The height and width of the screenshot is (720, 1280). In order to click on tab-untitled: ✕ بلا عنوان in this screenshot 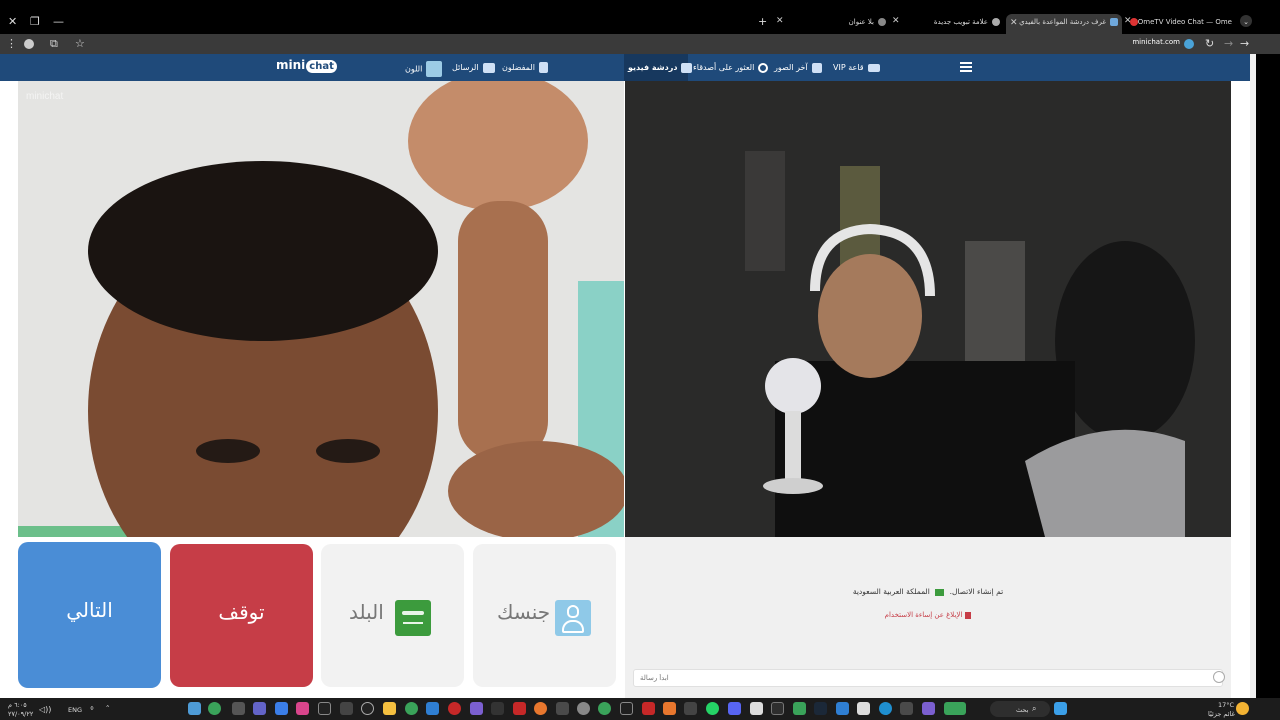, I will do `click(835, 23)`.